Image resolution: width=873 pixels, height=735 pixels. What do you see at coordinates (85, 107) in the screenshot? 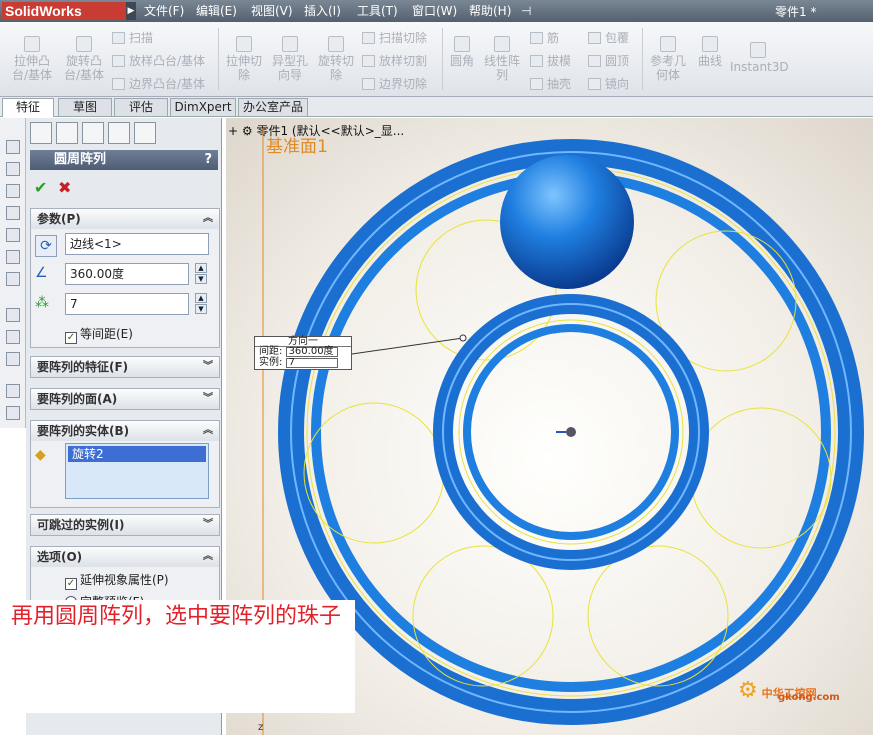
I see `tab-sketch: 草图` at bounding box center [85, 107].